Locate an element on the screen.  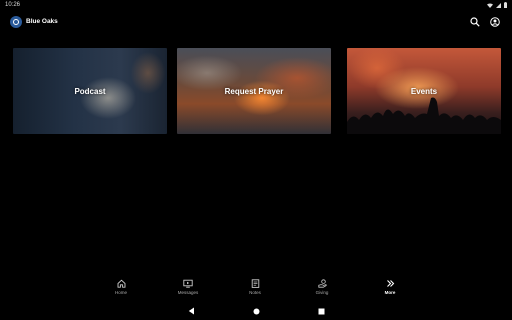
nav-notes: Notes is located at coordinates (255, 290).